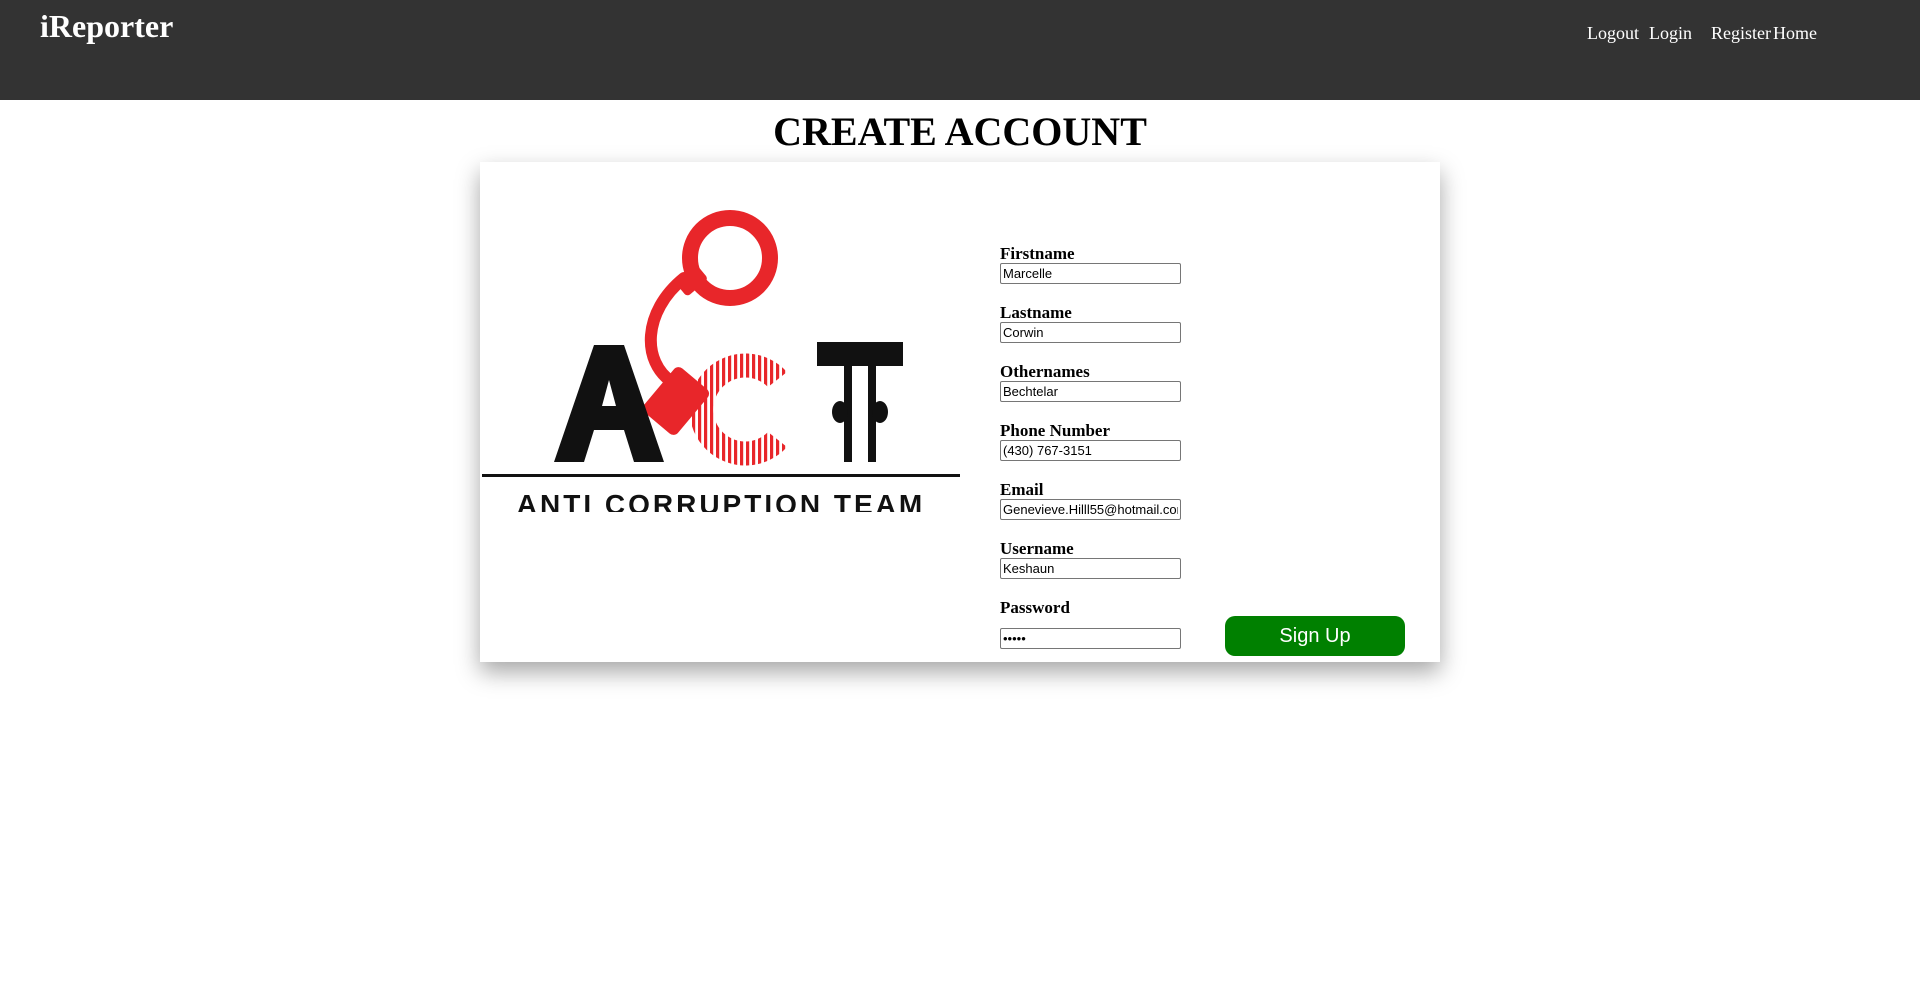  What do you see at coordinates (1045, 371) in the screenshot?
I see `othernames-label: Othernames` at bounding box center [1045, 371].